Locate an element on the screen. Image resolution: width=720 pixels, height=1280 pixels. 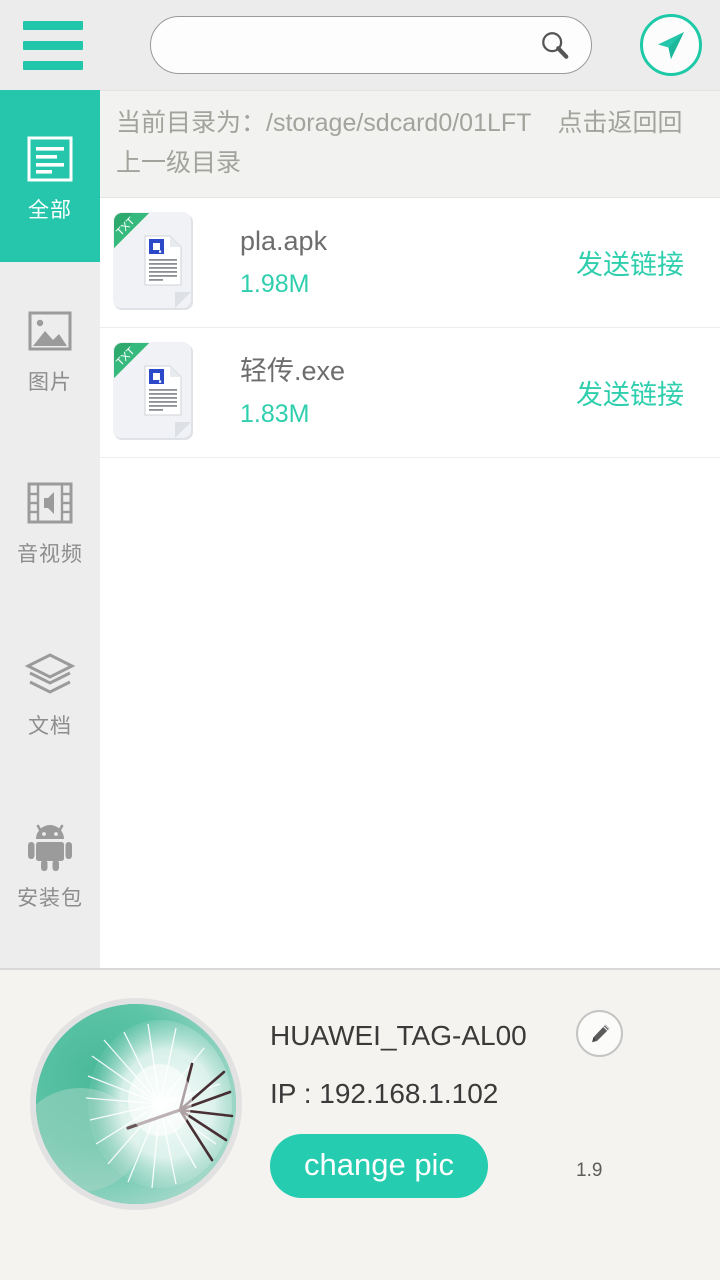
hamburger-menu-icon is located at coordinates (53, 45).